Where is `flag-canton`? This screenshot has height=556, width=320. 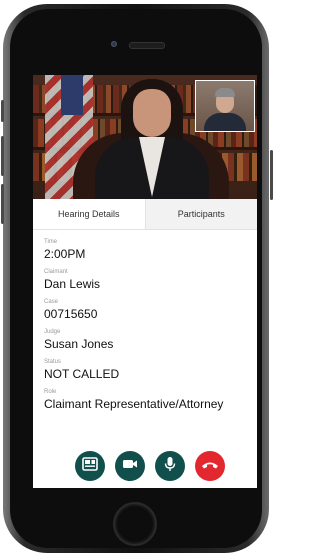
flag-canton is located at coordinates (72, 95).